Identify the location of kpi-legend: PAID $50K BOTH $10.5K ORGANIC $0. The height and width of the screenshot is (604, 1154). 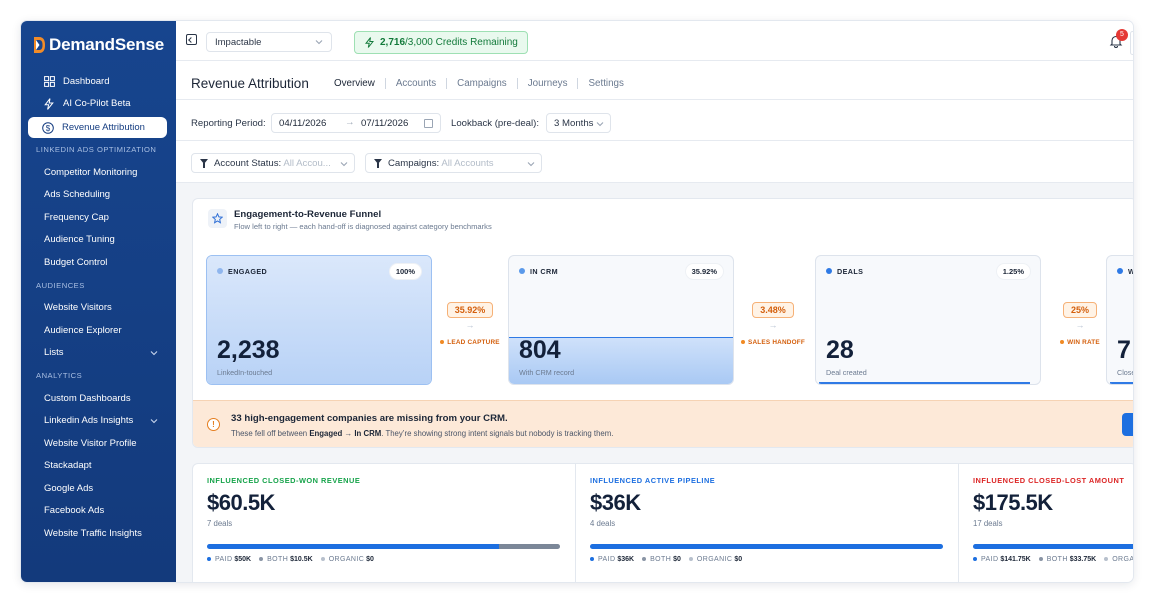
(294, 559).